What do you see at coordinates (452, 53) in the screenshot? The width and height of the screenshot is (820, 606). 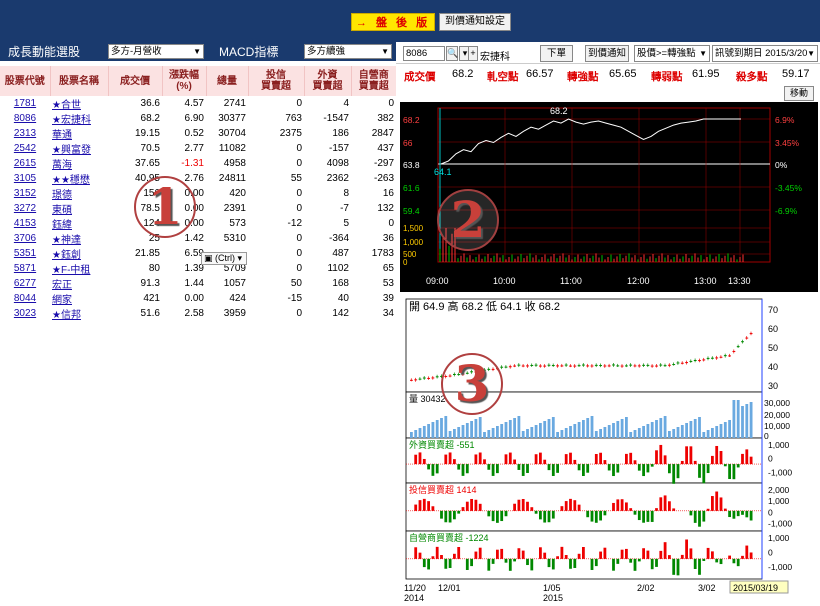 I see `search-icon: 🔍` at bounding box center [452, 53].